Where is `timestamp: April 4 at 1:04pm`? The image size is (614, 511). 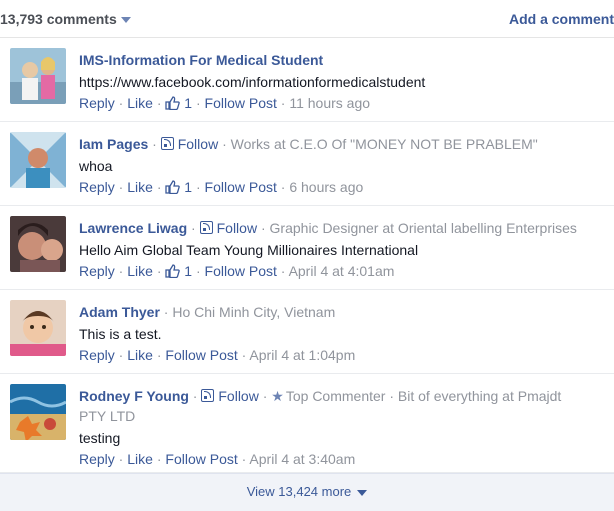
timestamp: April 4 at 1:04pm is located at coordinates (302, 355).